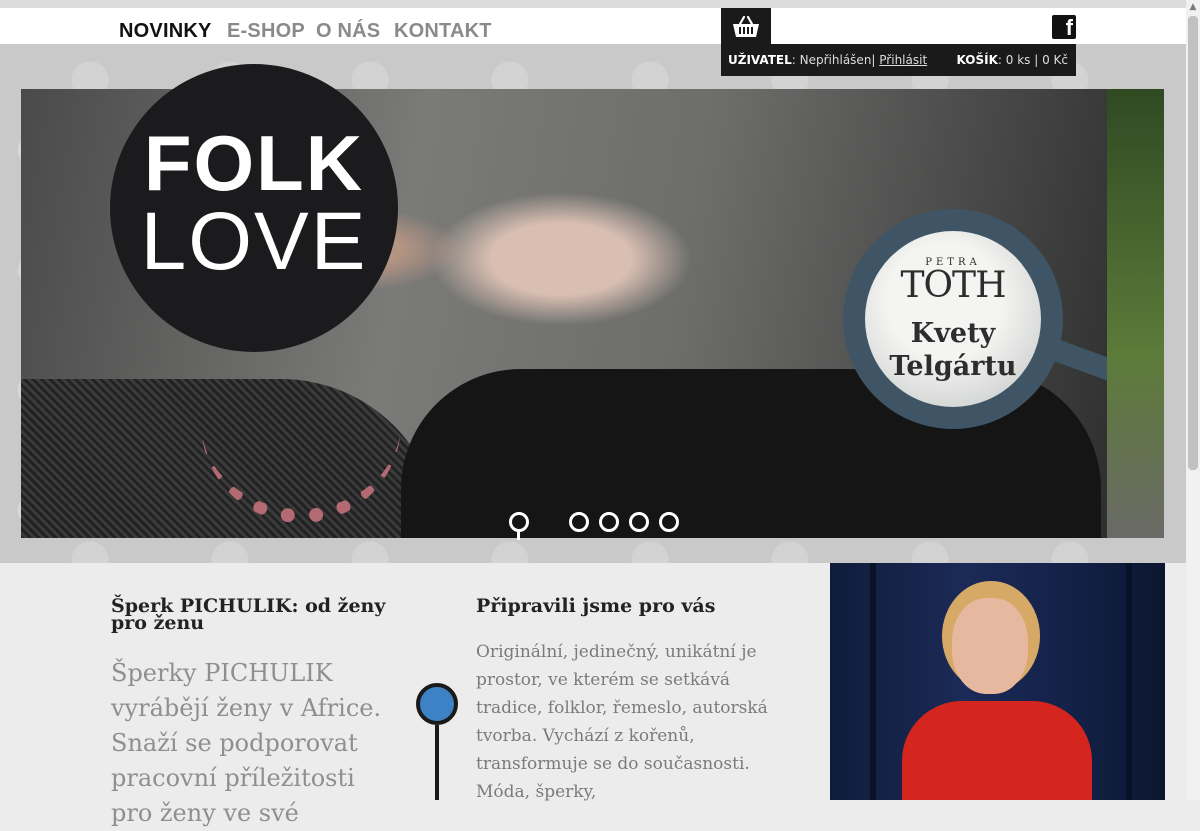 This screenshot has width=1200, height=831. I want to click on badge-title-line-1: Kvety, so click(953, 333).